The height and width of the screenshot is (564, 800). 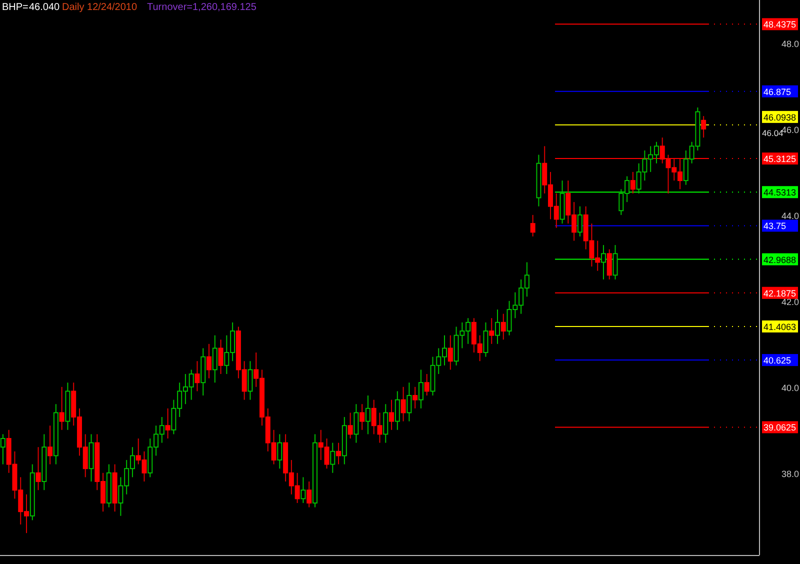 I want to click on ref-line-label: 46.875, so click(x=778, y=91).